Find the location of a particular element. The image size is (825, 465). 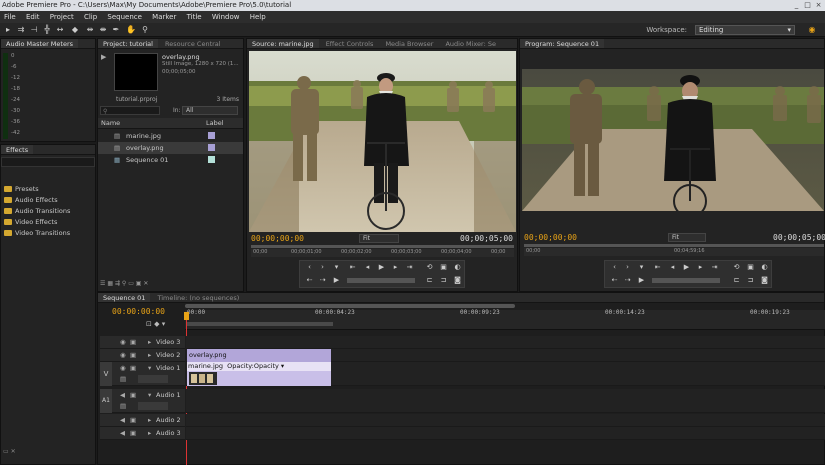

automate-icon: ⇶ is located at coordinates (117, 283).